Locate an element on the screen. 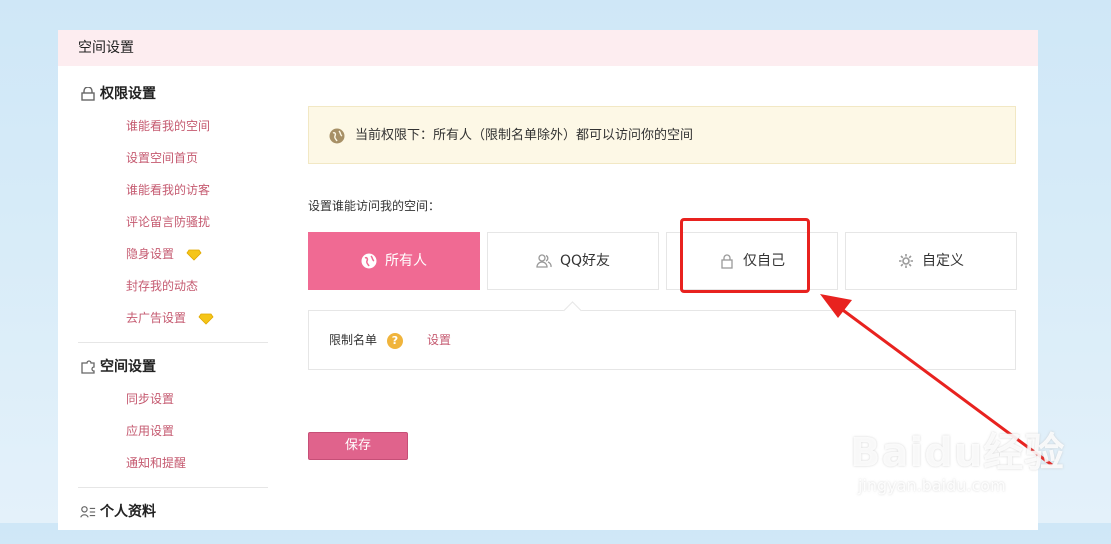 This screenshot has height=544, width=1111. sidebar-item-sync: 同步设置 is located at coordinates (173, 399).